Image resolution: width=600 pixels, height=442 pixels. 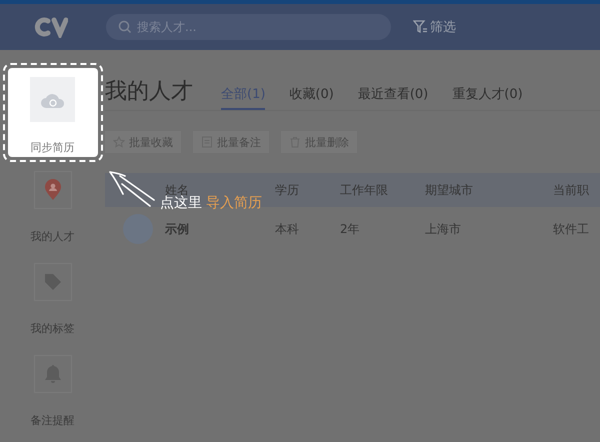 I want to click on filter-button: 筛选, so click(x=434, y=27).